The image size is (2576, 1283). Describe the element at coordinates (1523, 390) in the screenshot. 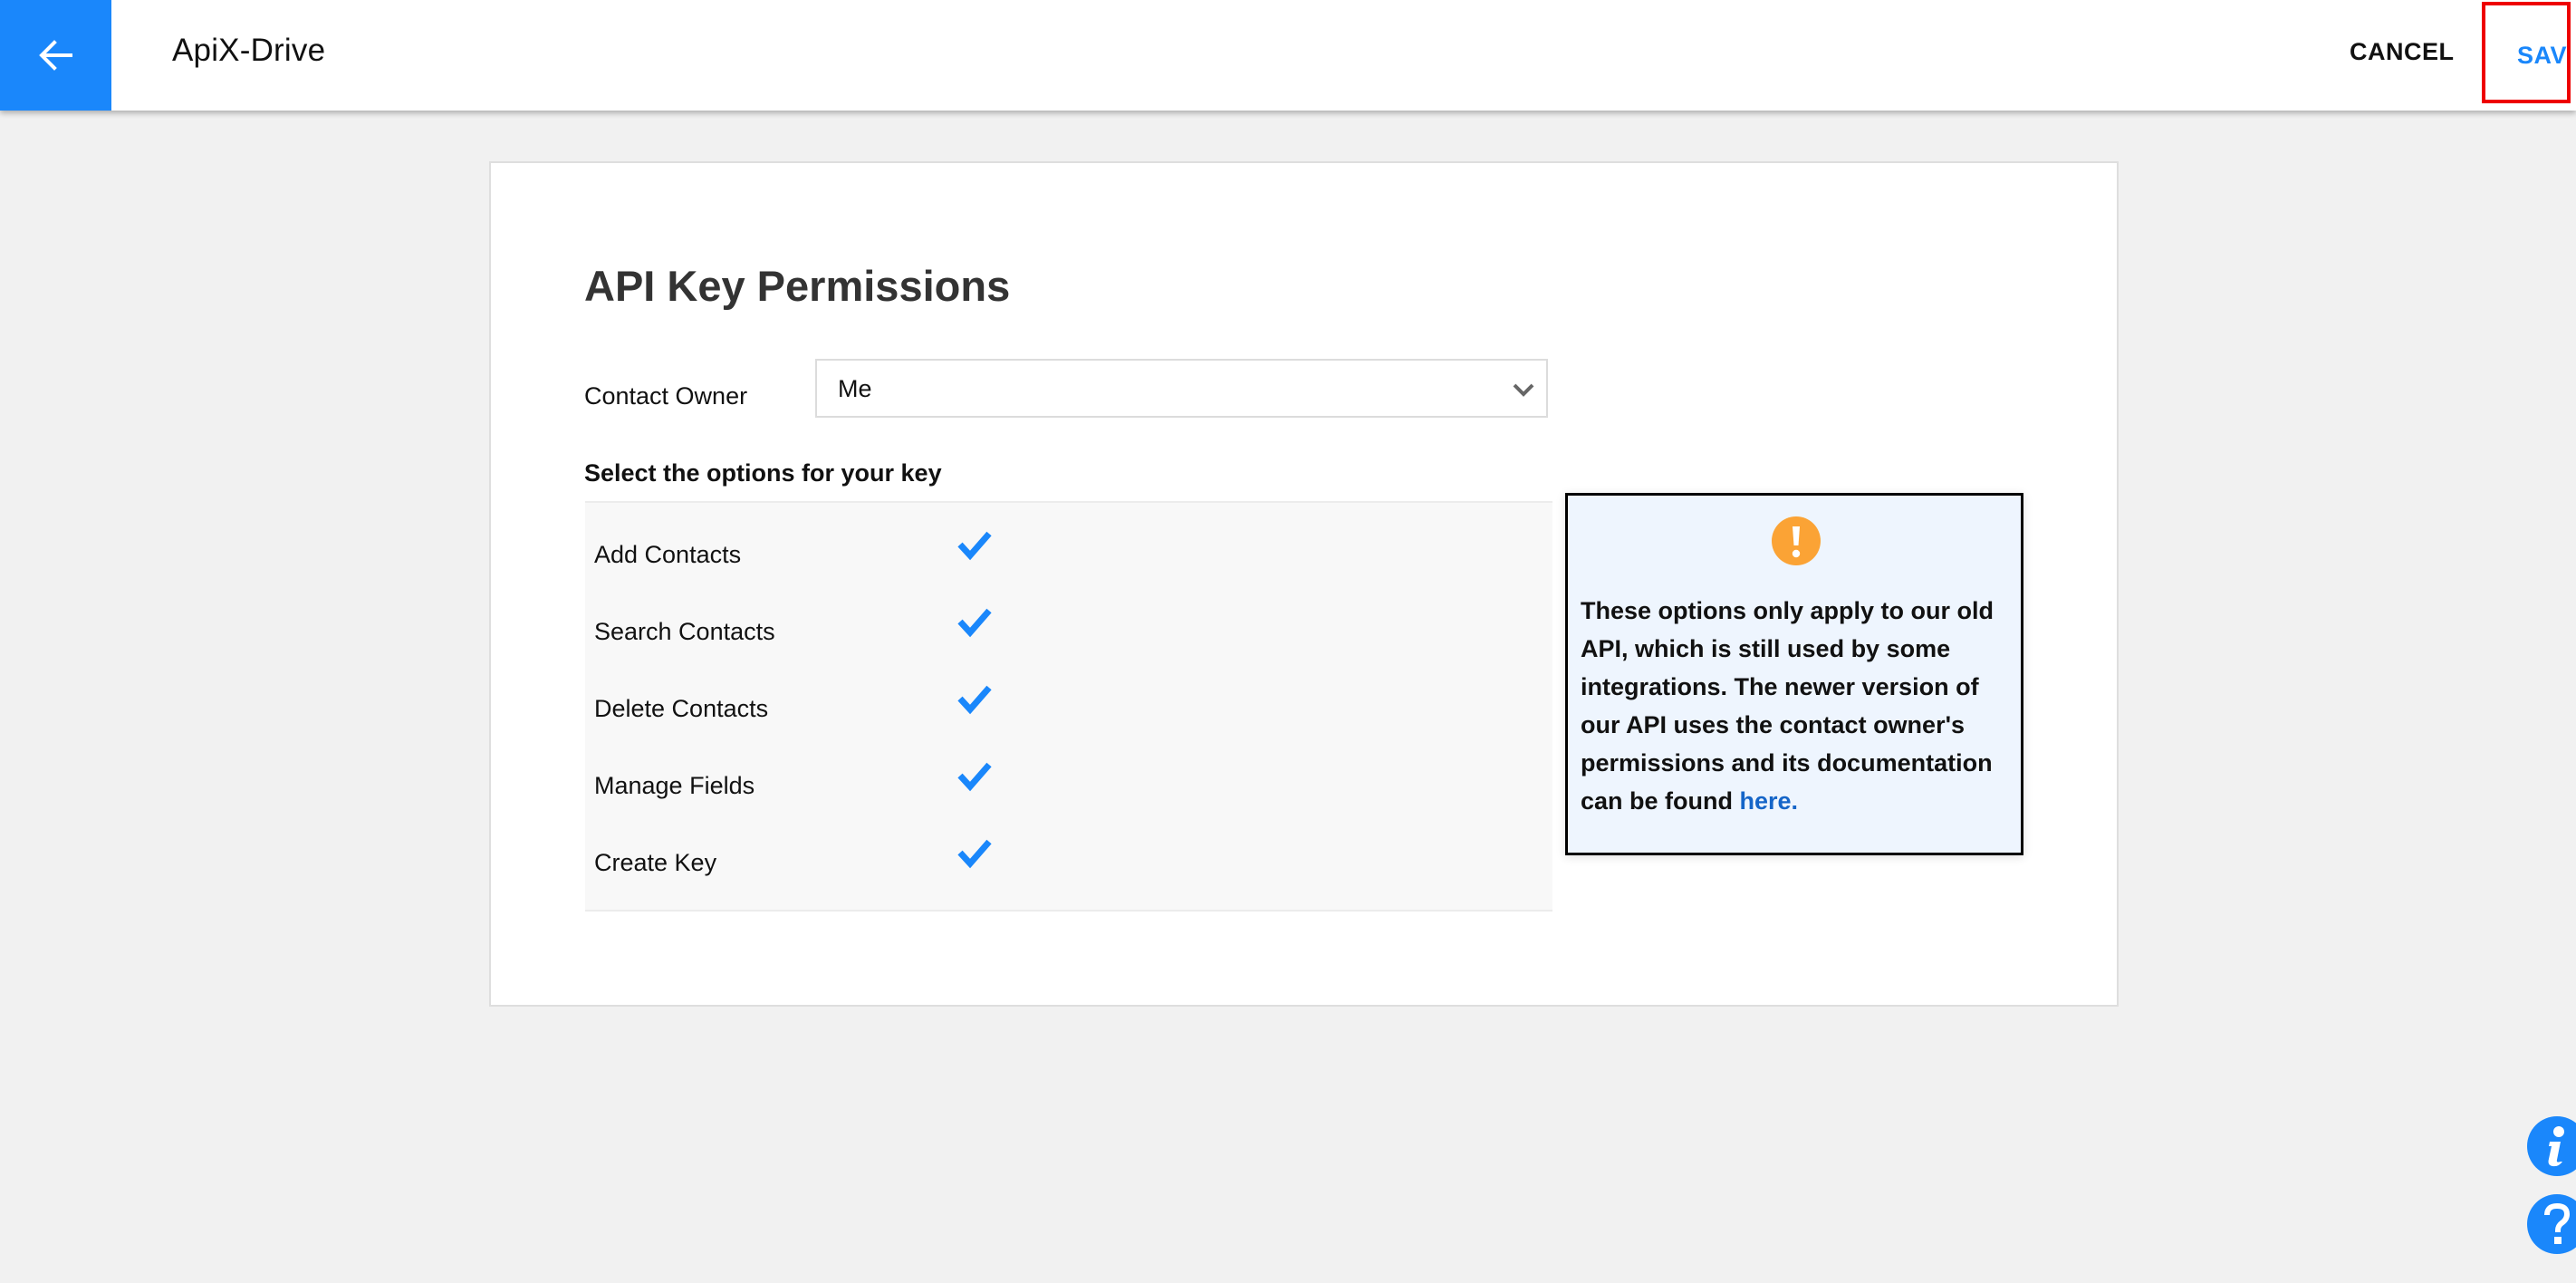

I see `chevron-down-icon` at that location.